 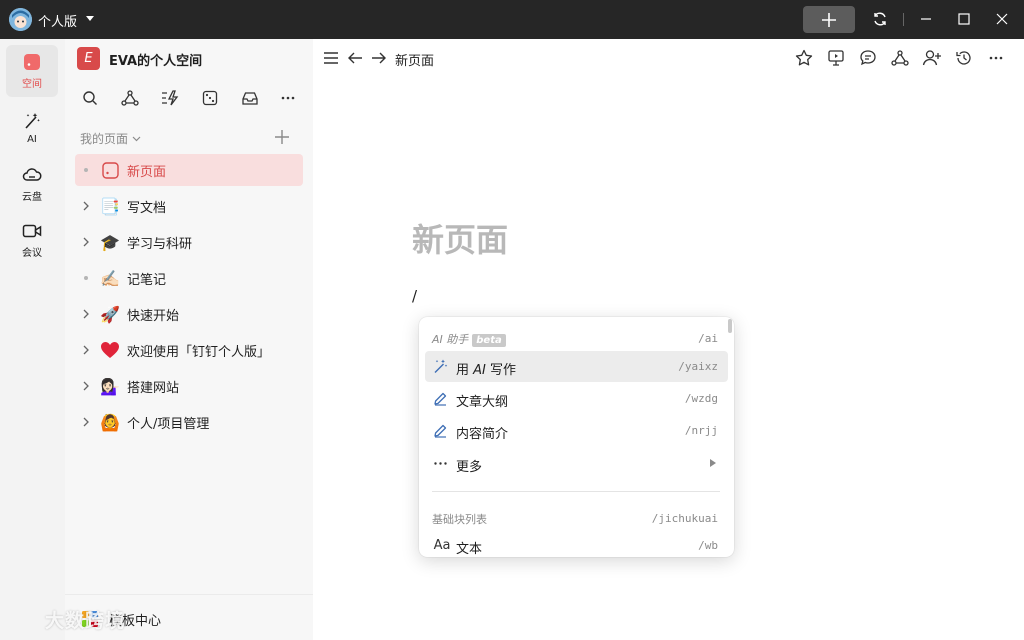 What do you see at coordinates (836, 58) in the screenshot?
I see `present-button` at bounding box center [836, 58].